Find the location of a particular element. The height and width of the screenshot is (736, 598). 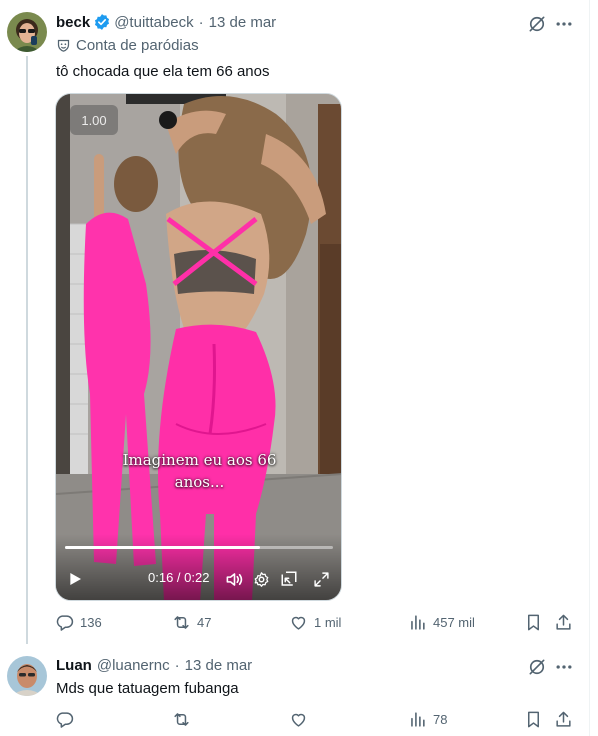

view-count: 78 is located at coordinates (440, 719).